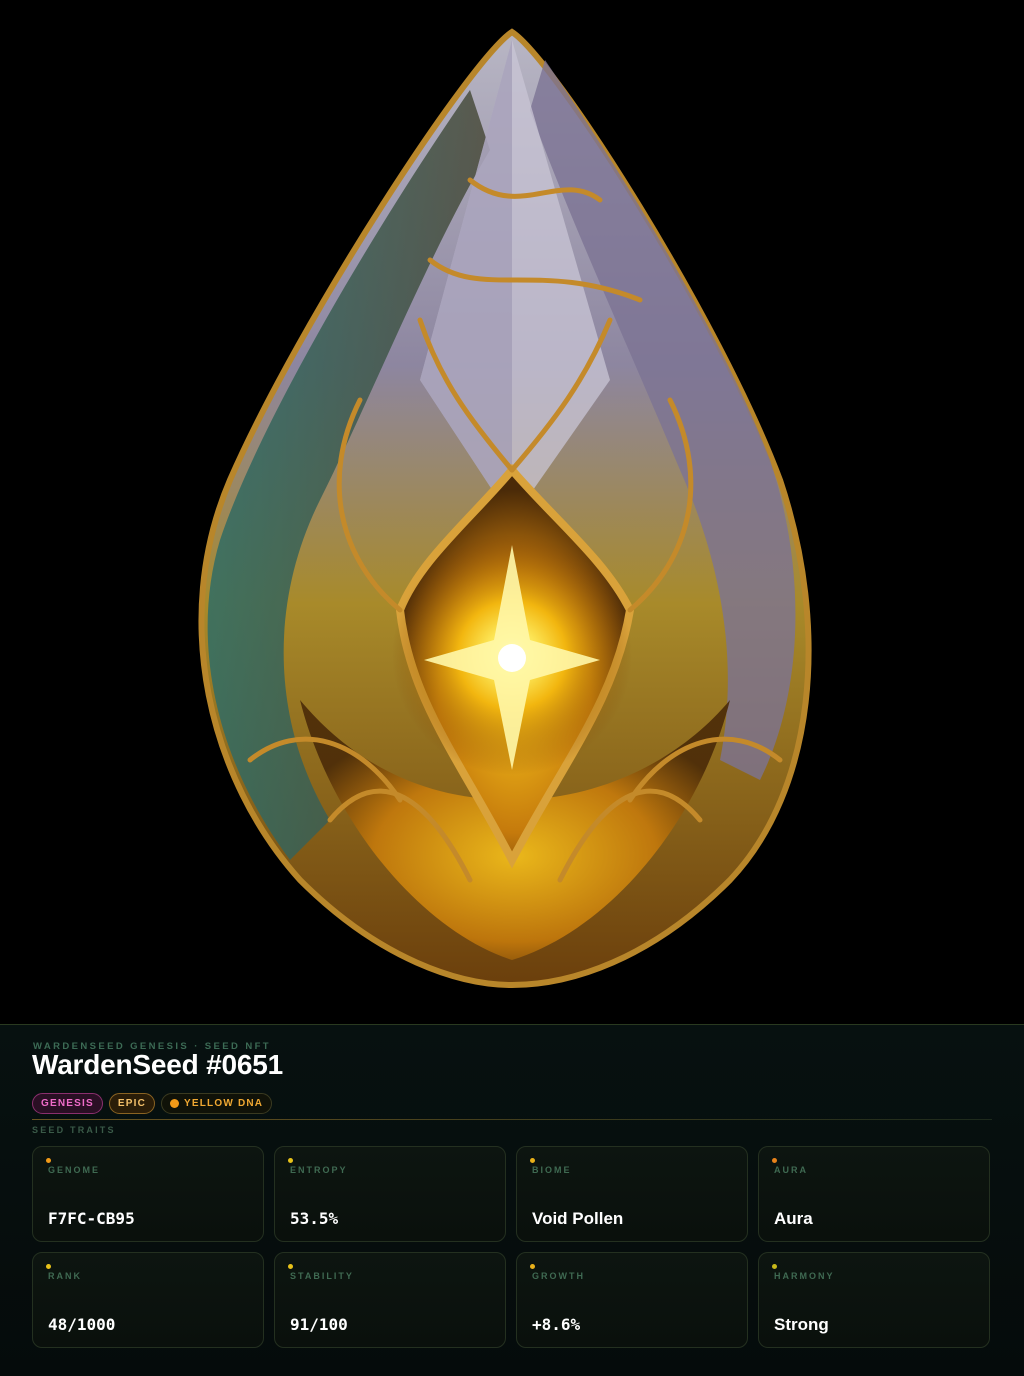 The image size is (1024, 1376). What do you see at coordinates (74, 1170) in the screenshot?
I see `trait-label: GENOME` at bounding box center [74, 1170].